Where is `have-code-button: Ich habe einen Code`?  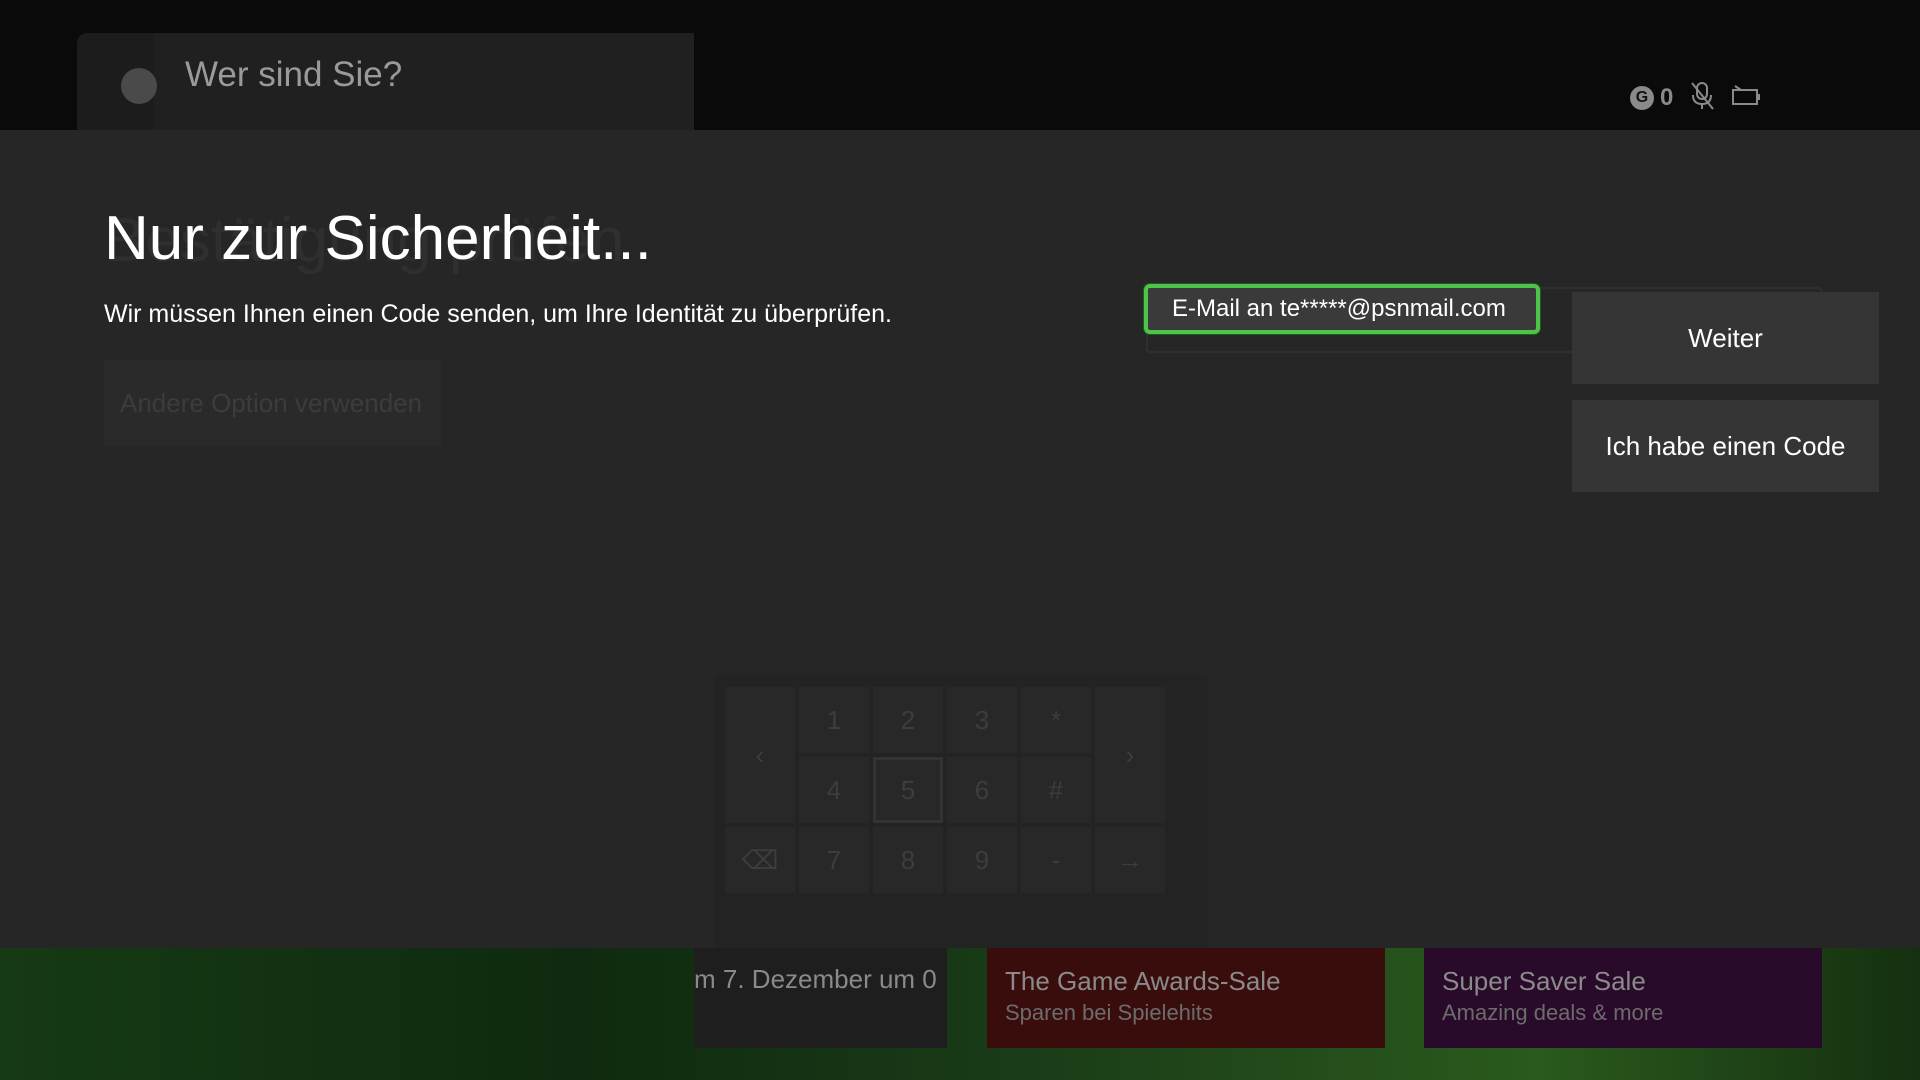
have-code-button: Ich habe einen Code is located at coordinates (1725, 446).